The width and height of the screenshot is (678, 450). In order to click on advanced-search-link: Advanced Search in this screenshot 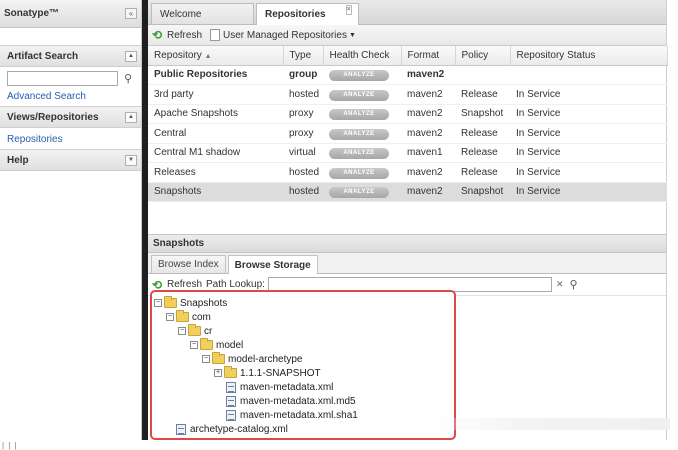, I will do `click(71, 96)`.